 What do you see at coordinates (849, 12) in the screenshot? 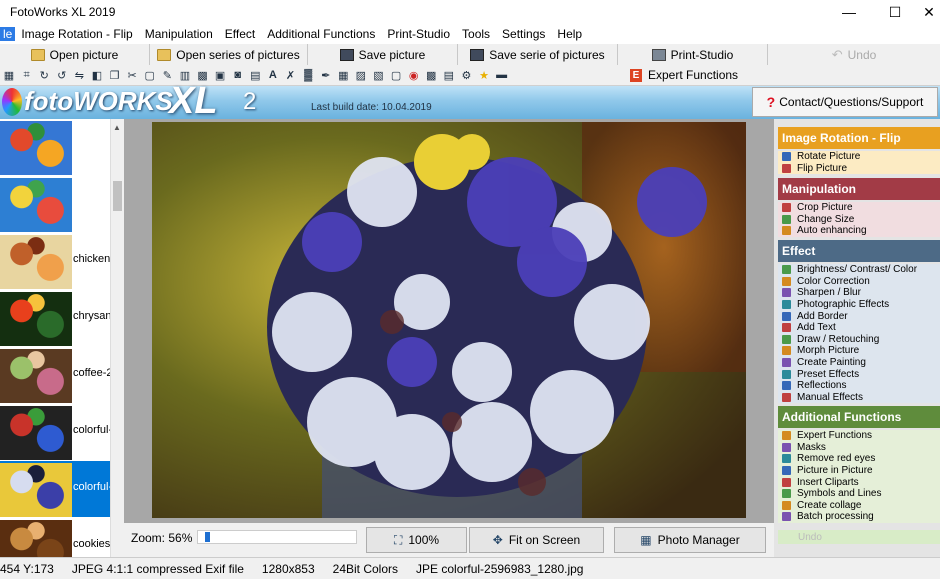
I see `minimize-icon: —` at bounding box center [849, 12].